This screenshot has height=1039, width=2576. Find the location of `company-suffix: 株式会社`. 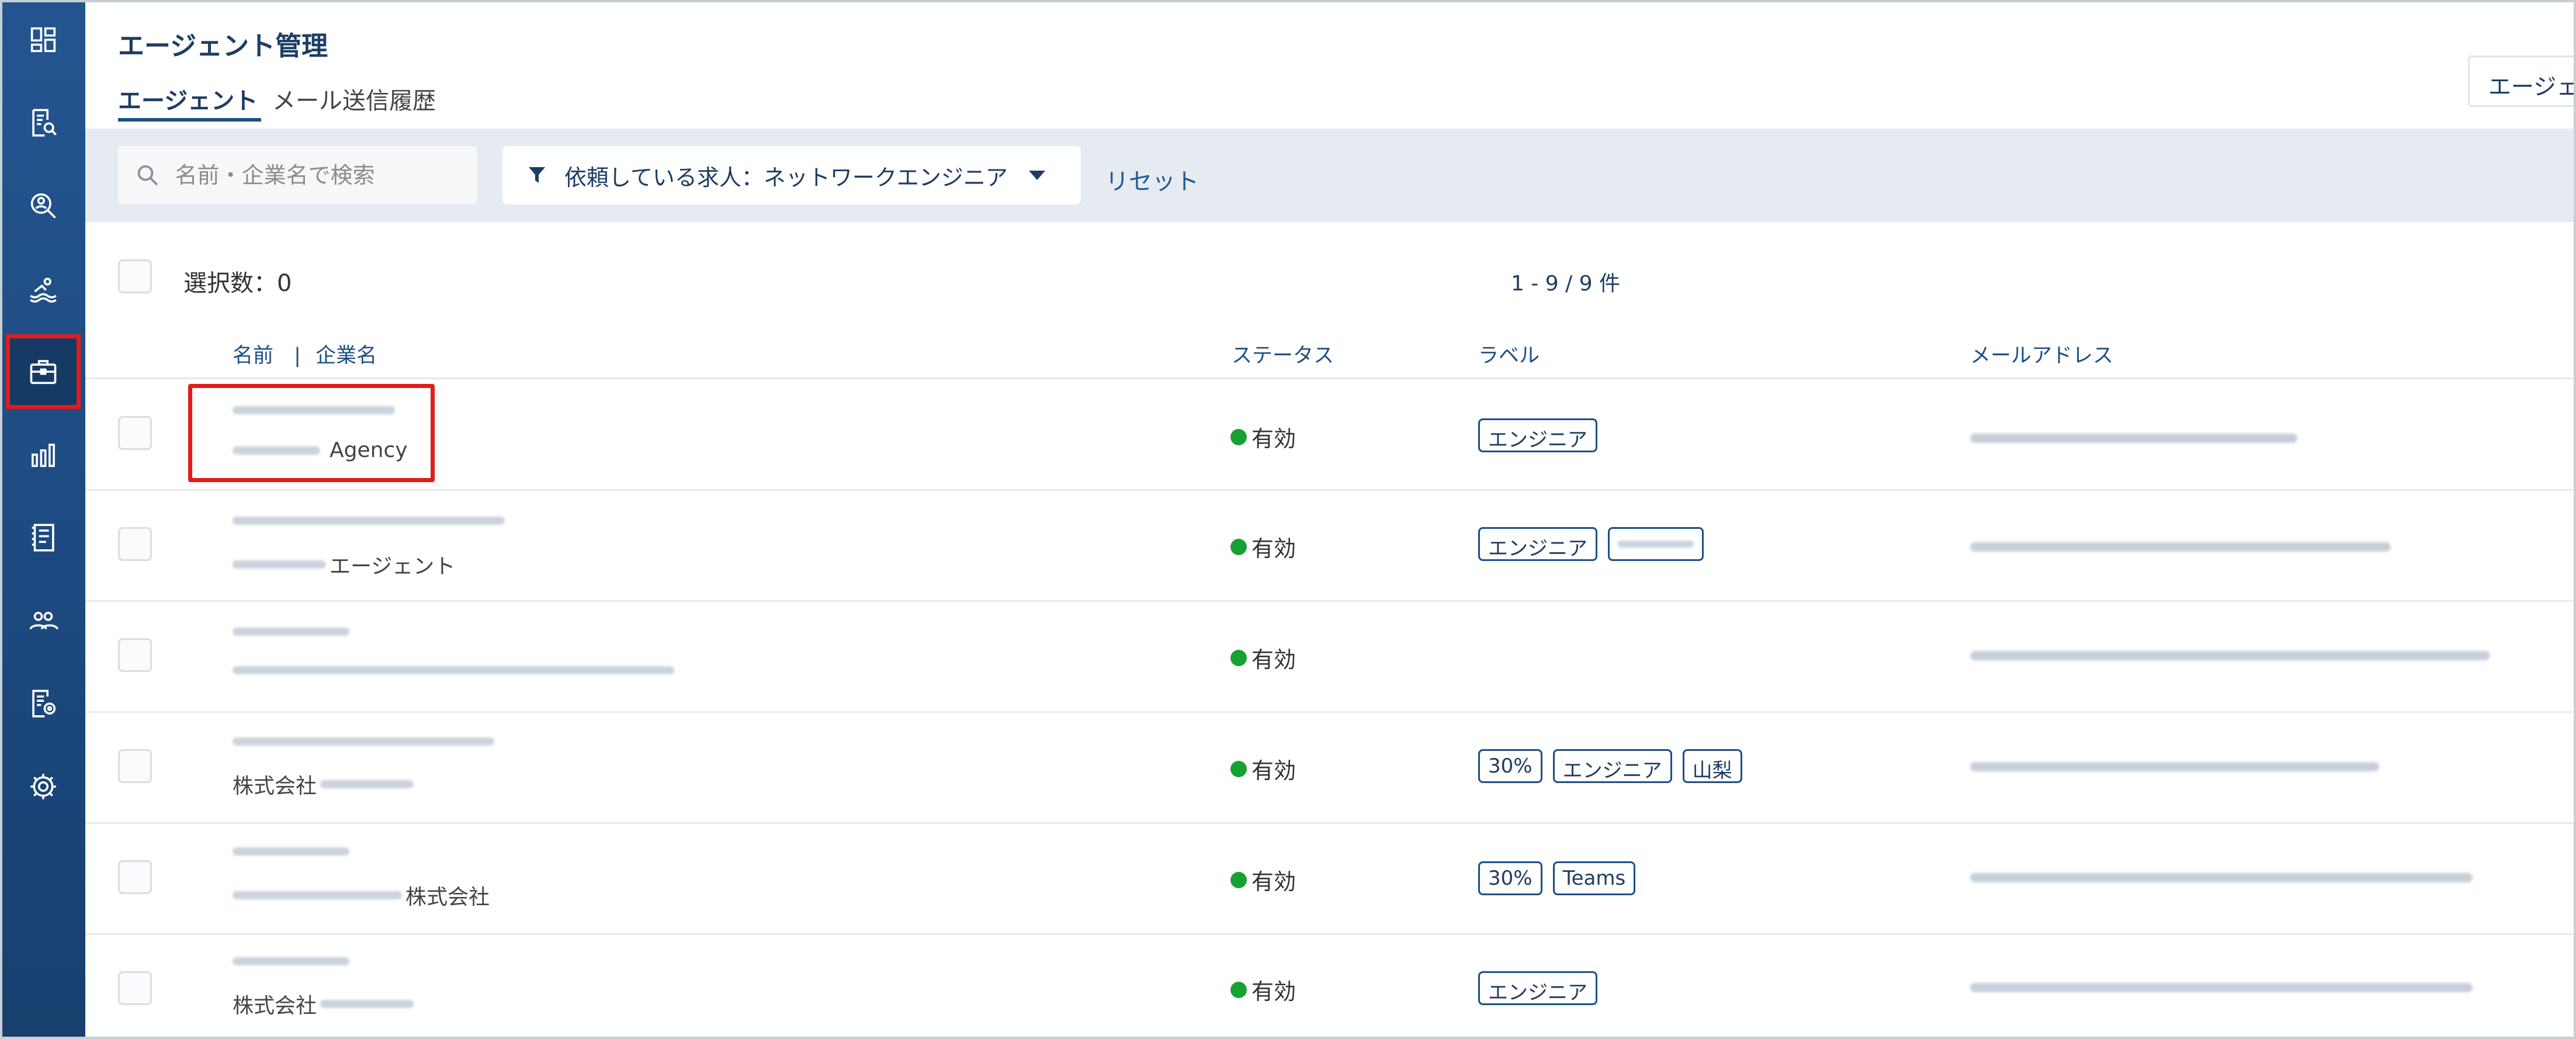

company-suffix: 株式会社 is located at coordinates (447, 897).